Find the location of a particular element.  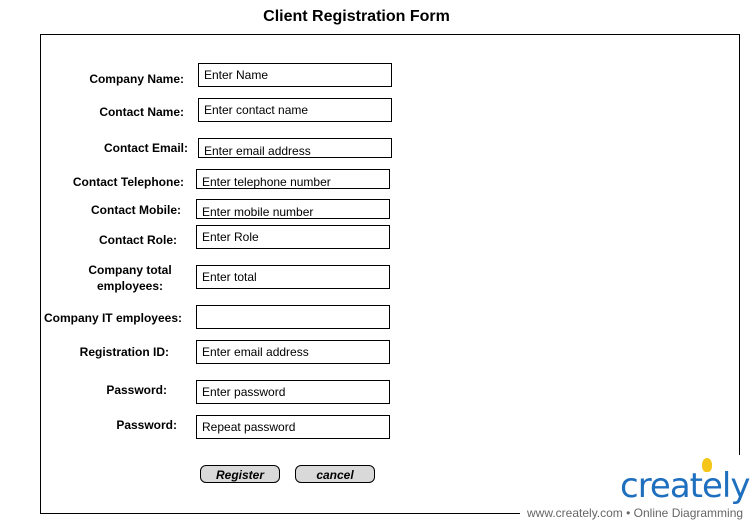

company-name-label: Company Name: is located at coordinates (136, 79).